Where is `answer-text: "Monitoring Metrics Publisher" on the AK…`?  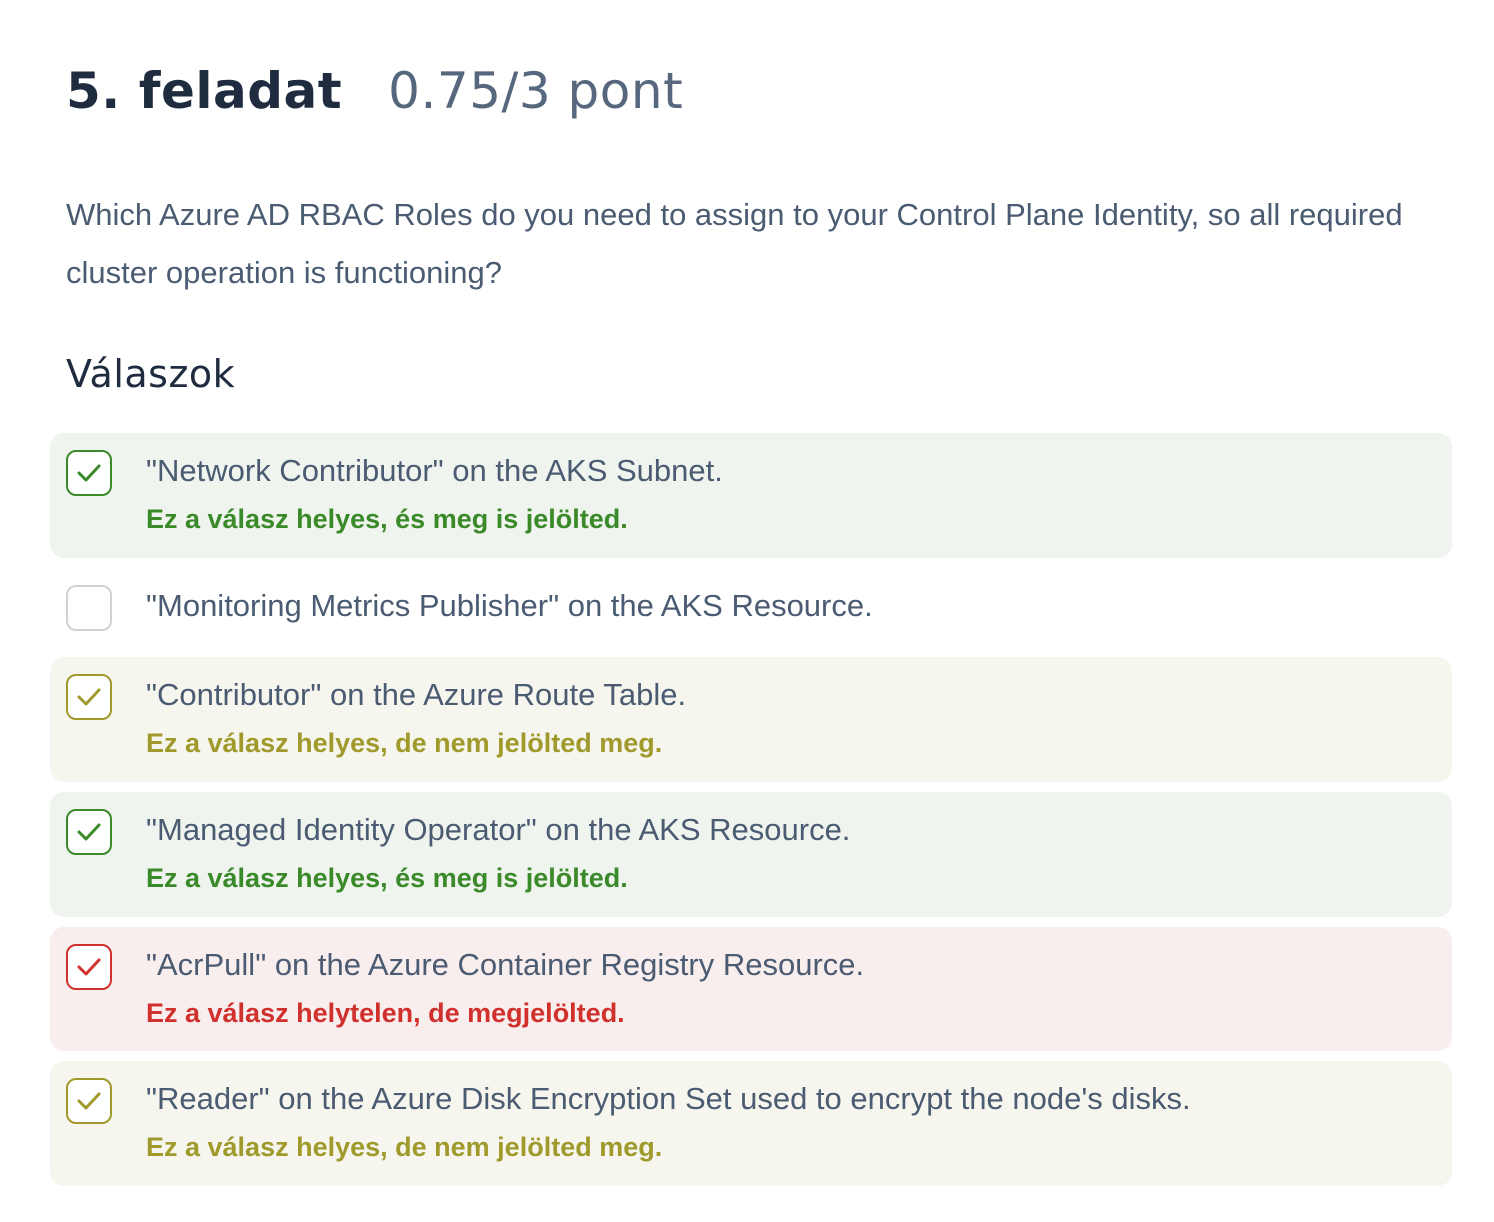
answer-text: "Monitoring Metrics Publisher" on the AK… is located at coordinates (509, 605).